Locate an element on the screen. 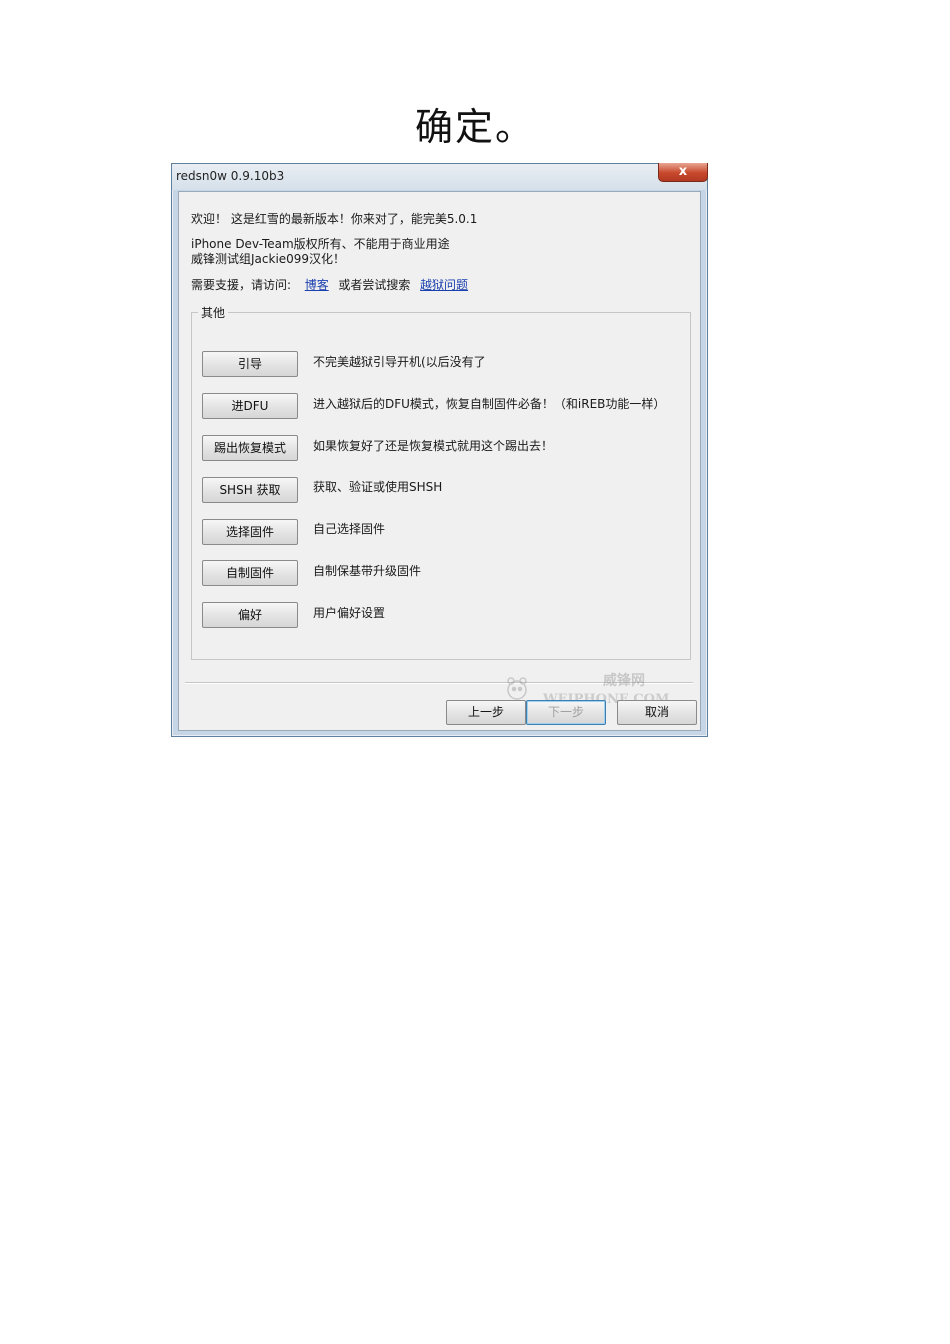 The height and width of the screenshot is (1344, 950). close-icon: x is located at coordinates (683, 171).